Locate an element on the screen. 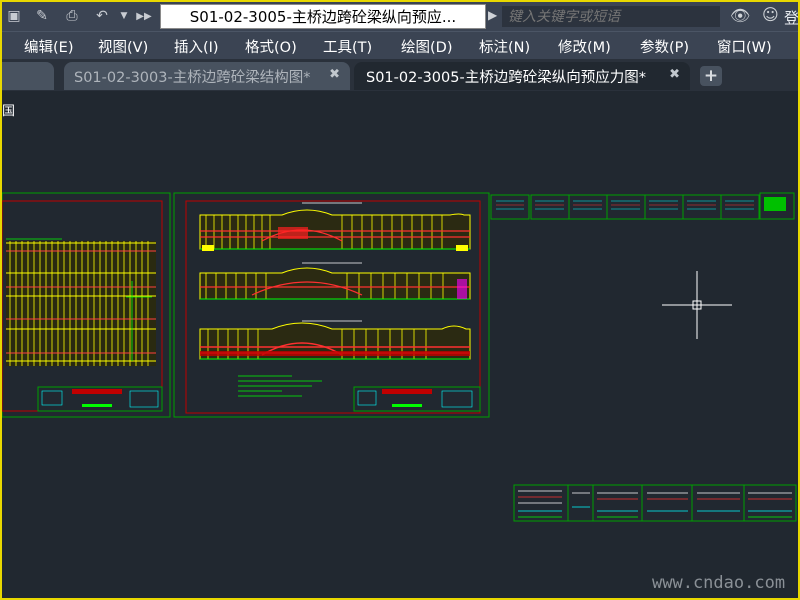 The image size is (800, 600). menu-dimension: 标注(N) is located at coordinates (504, 46).